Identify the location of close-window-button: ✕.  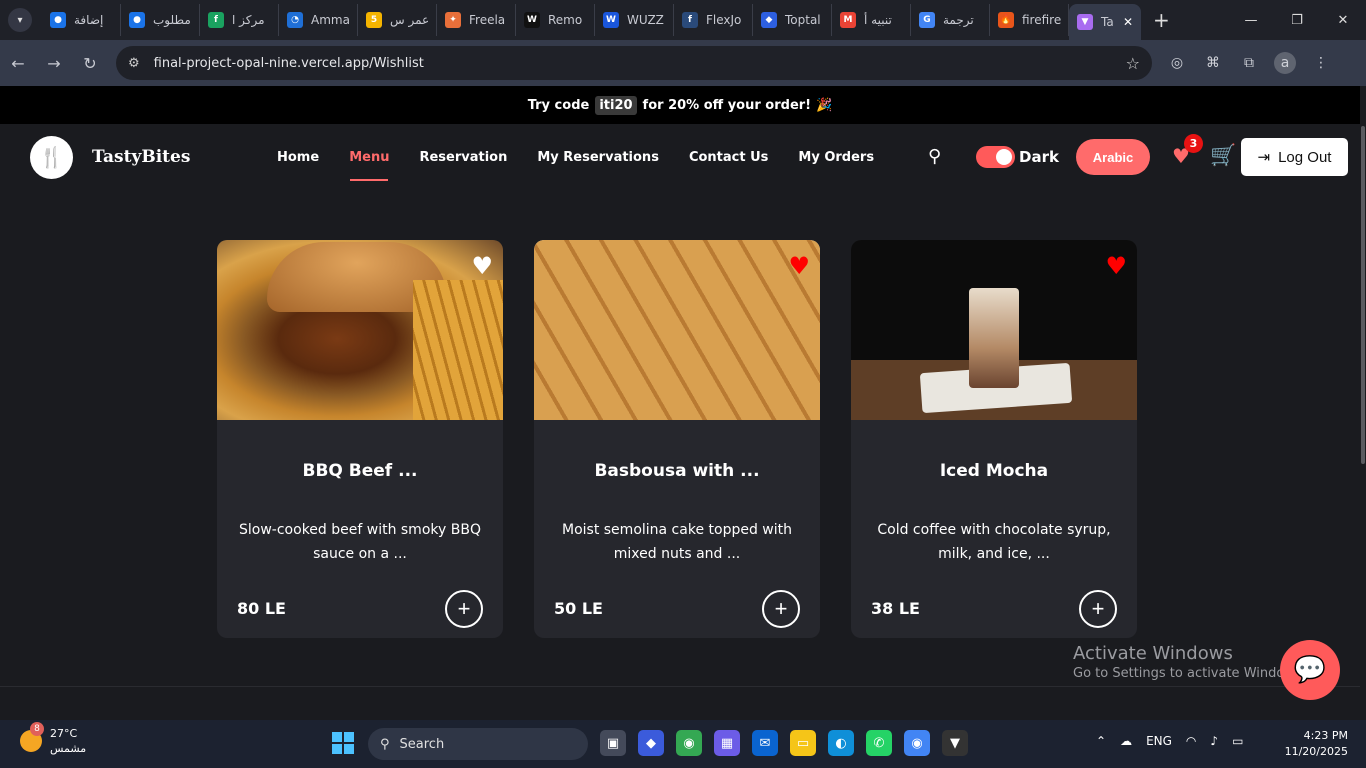
(1343, 20).